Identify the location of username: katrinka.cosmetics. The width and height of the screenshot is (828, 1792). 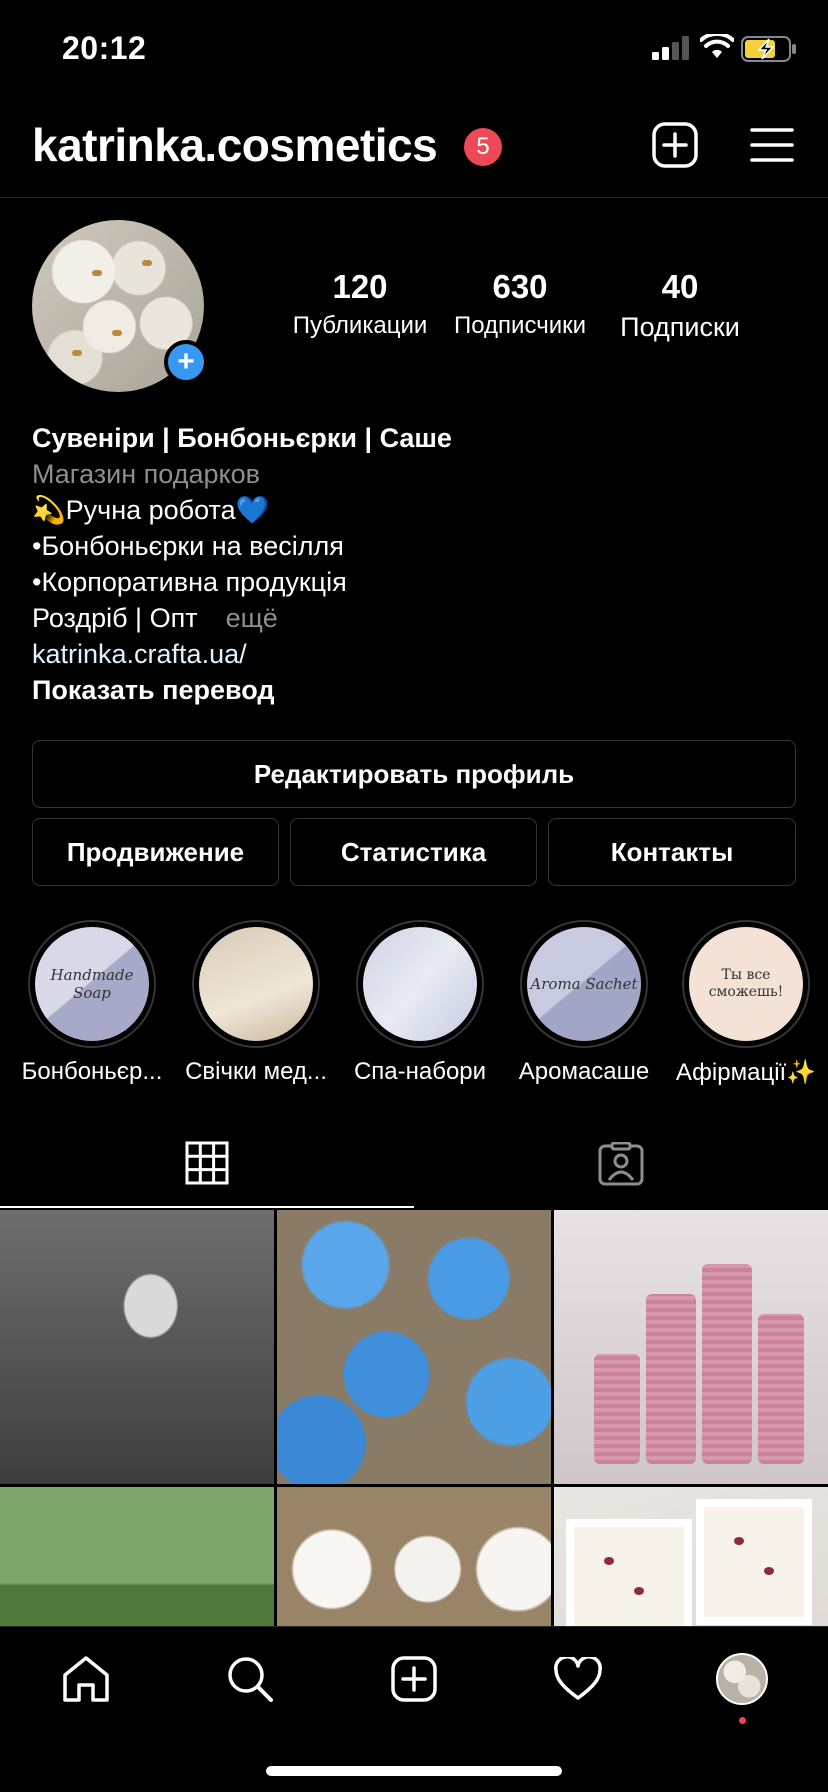
(235, 145).